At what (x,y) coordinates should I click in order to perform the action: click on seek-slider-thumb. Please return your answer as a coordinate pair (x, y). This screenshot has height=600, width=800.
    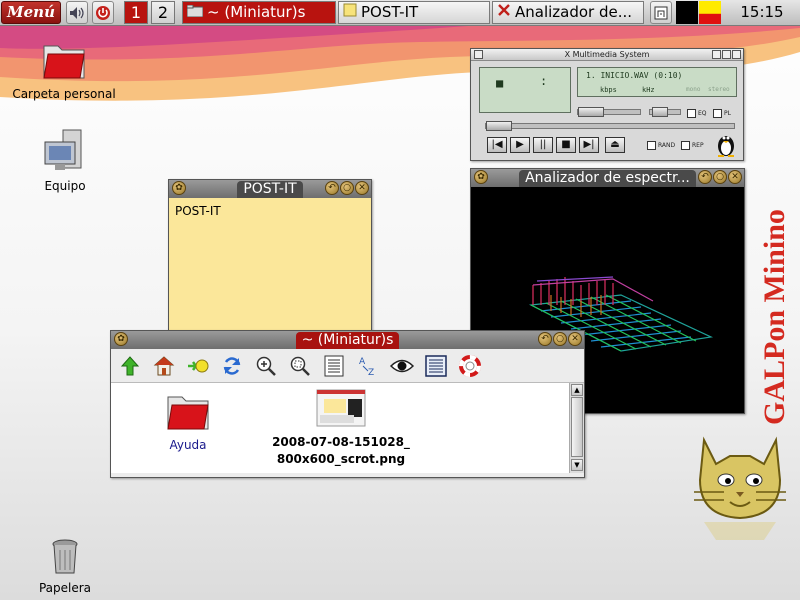
    Looking at the image, I should click on (499, 126).